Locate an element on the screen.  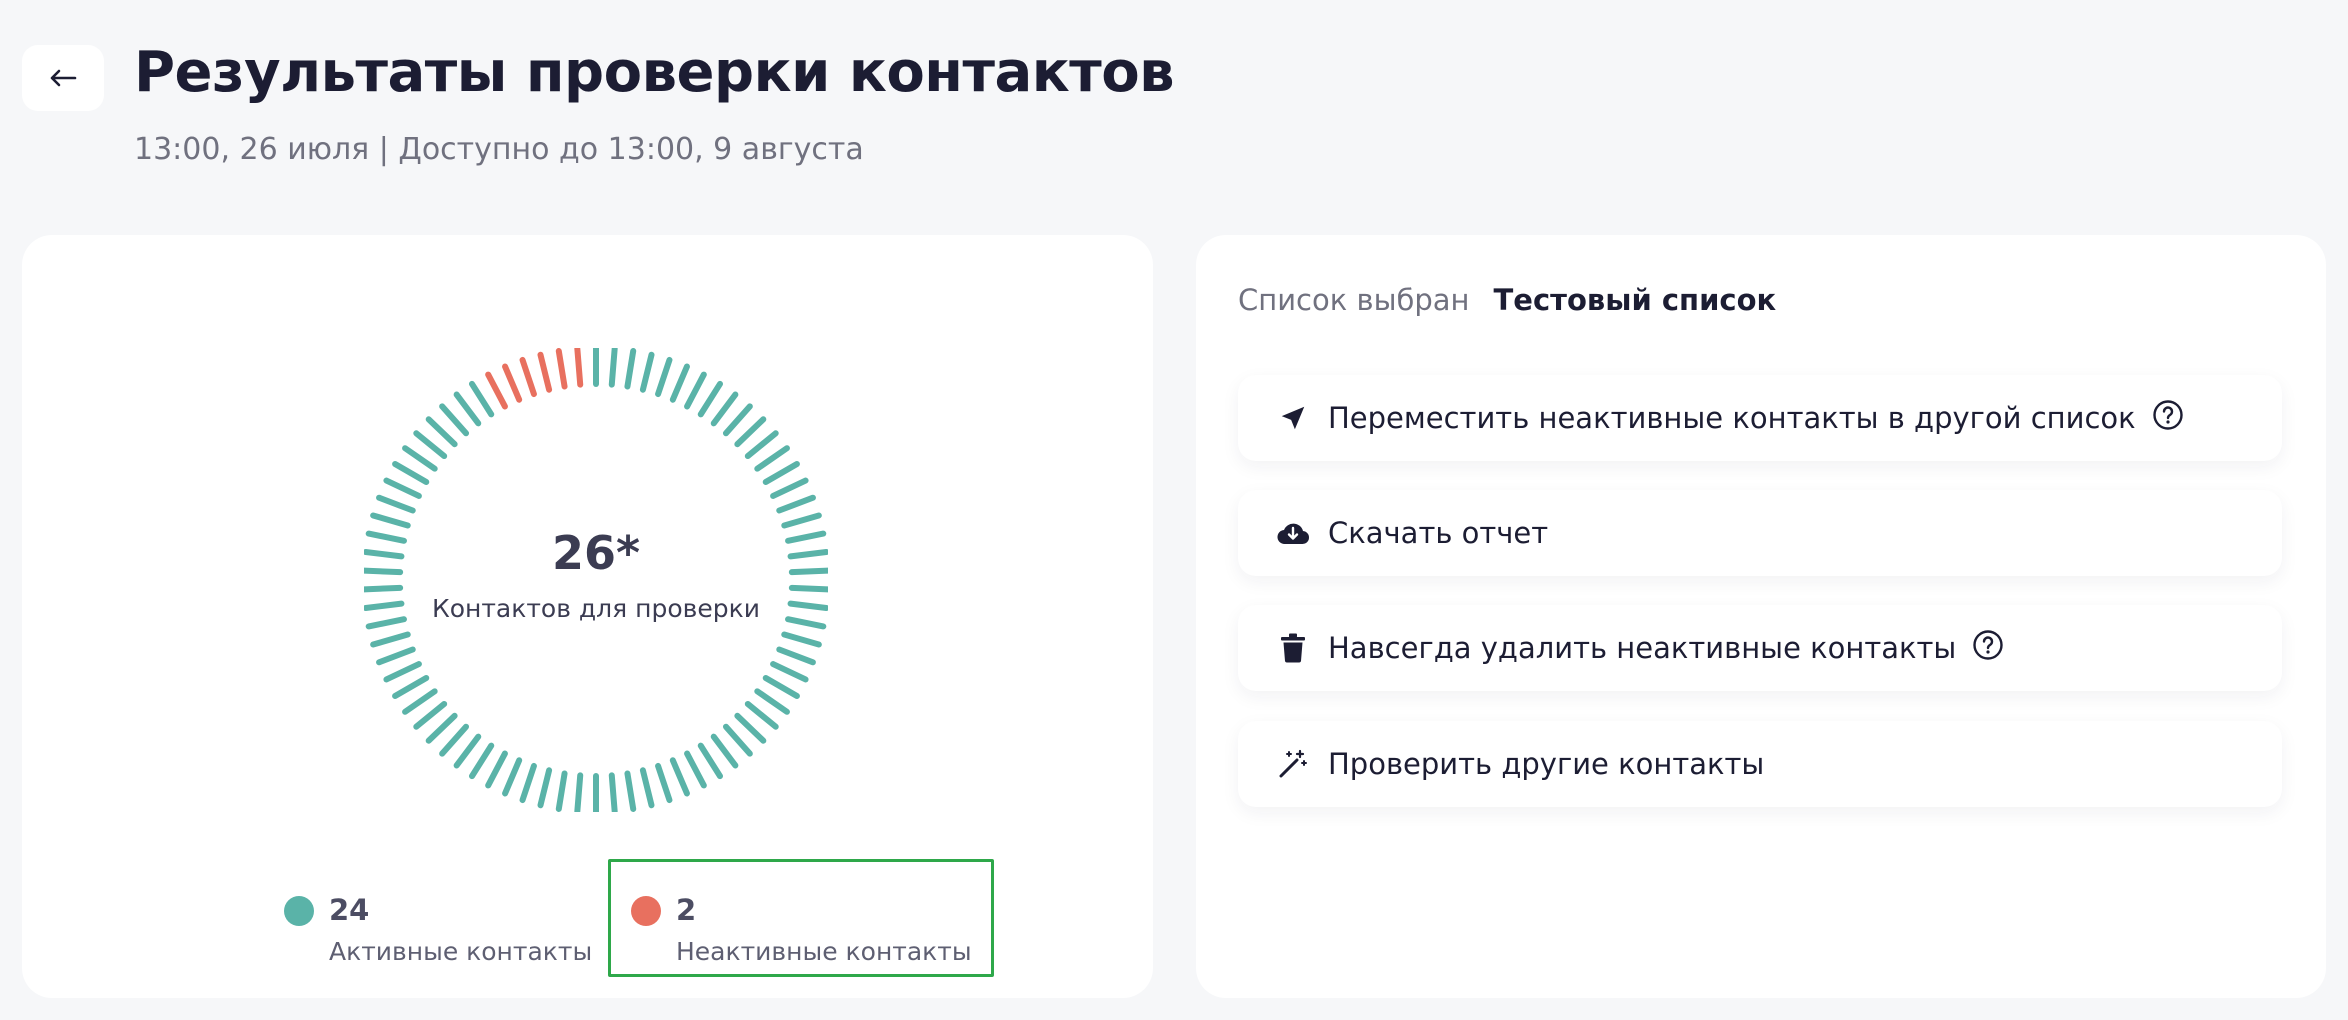
check-other-contacts-label: Проверить другие контакты is located at coordinates (1546, 764).